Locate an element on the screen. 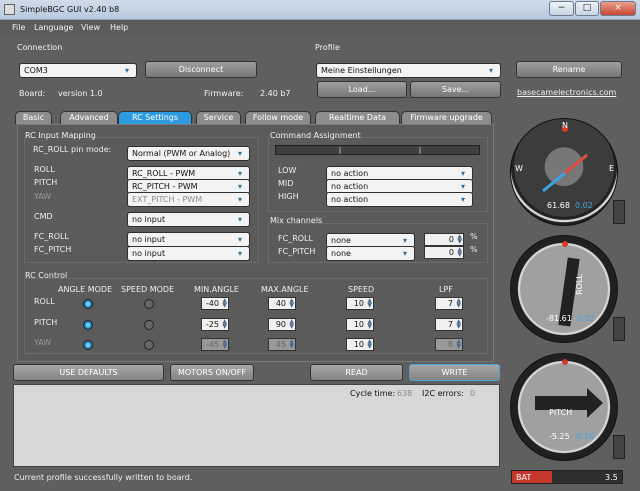 This screenshot has width=640, height=491. min-angle-header: MIN.ANGLE is located at coordinates (216, 289).